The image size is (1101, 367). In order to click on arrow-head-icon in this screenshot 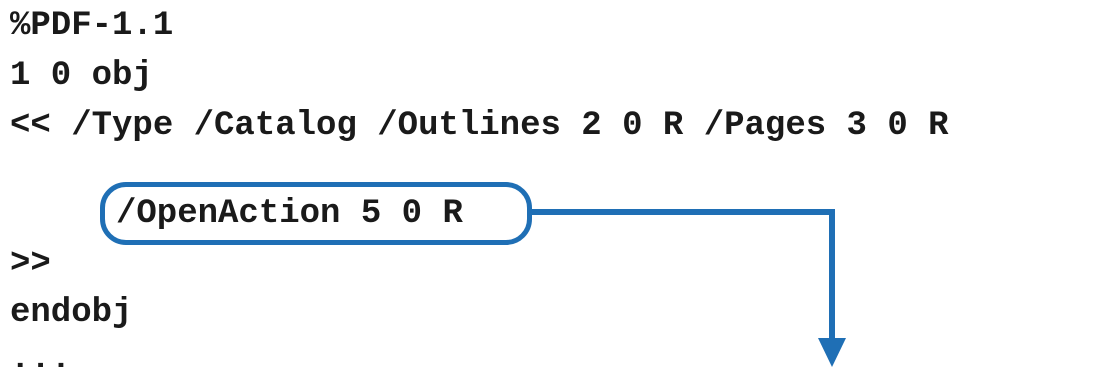, I will do `click(832, 352)`.